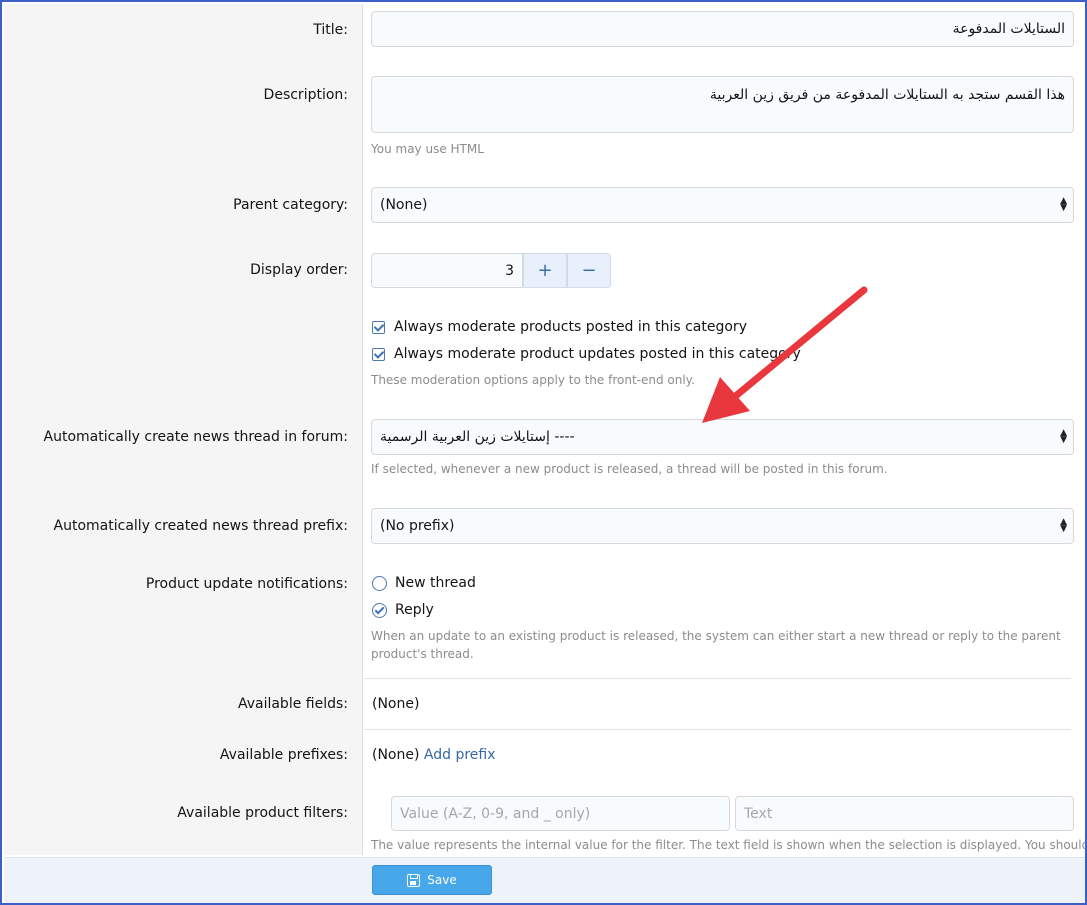  I want to click on save-button: Save, so click(432, 880).